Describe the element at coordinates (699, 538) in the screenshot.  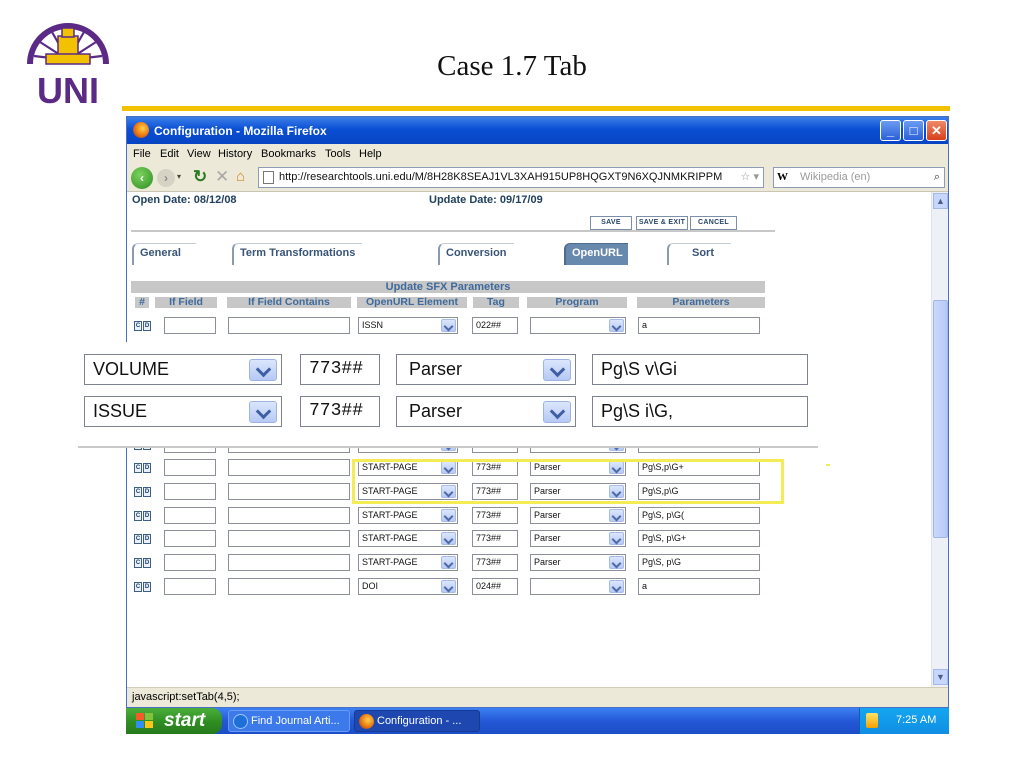
I see `parameters-input: Pg\S, p\G+` at that location.